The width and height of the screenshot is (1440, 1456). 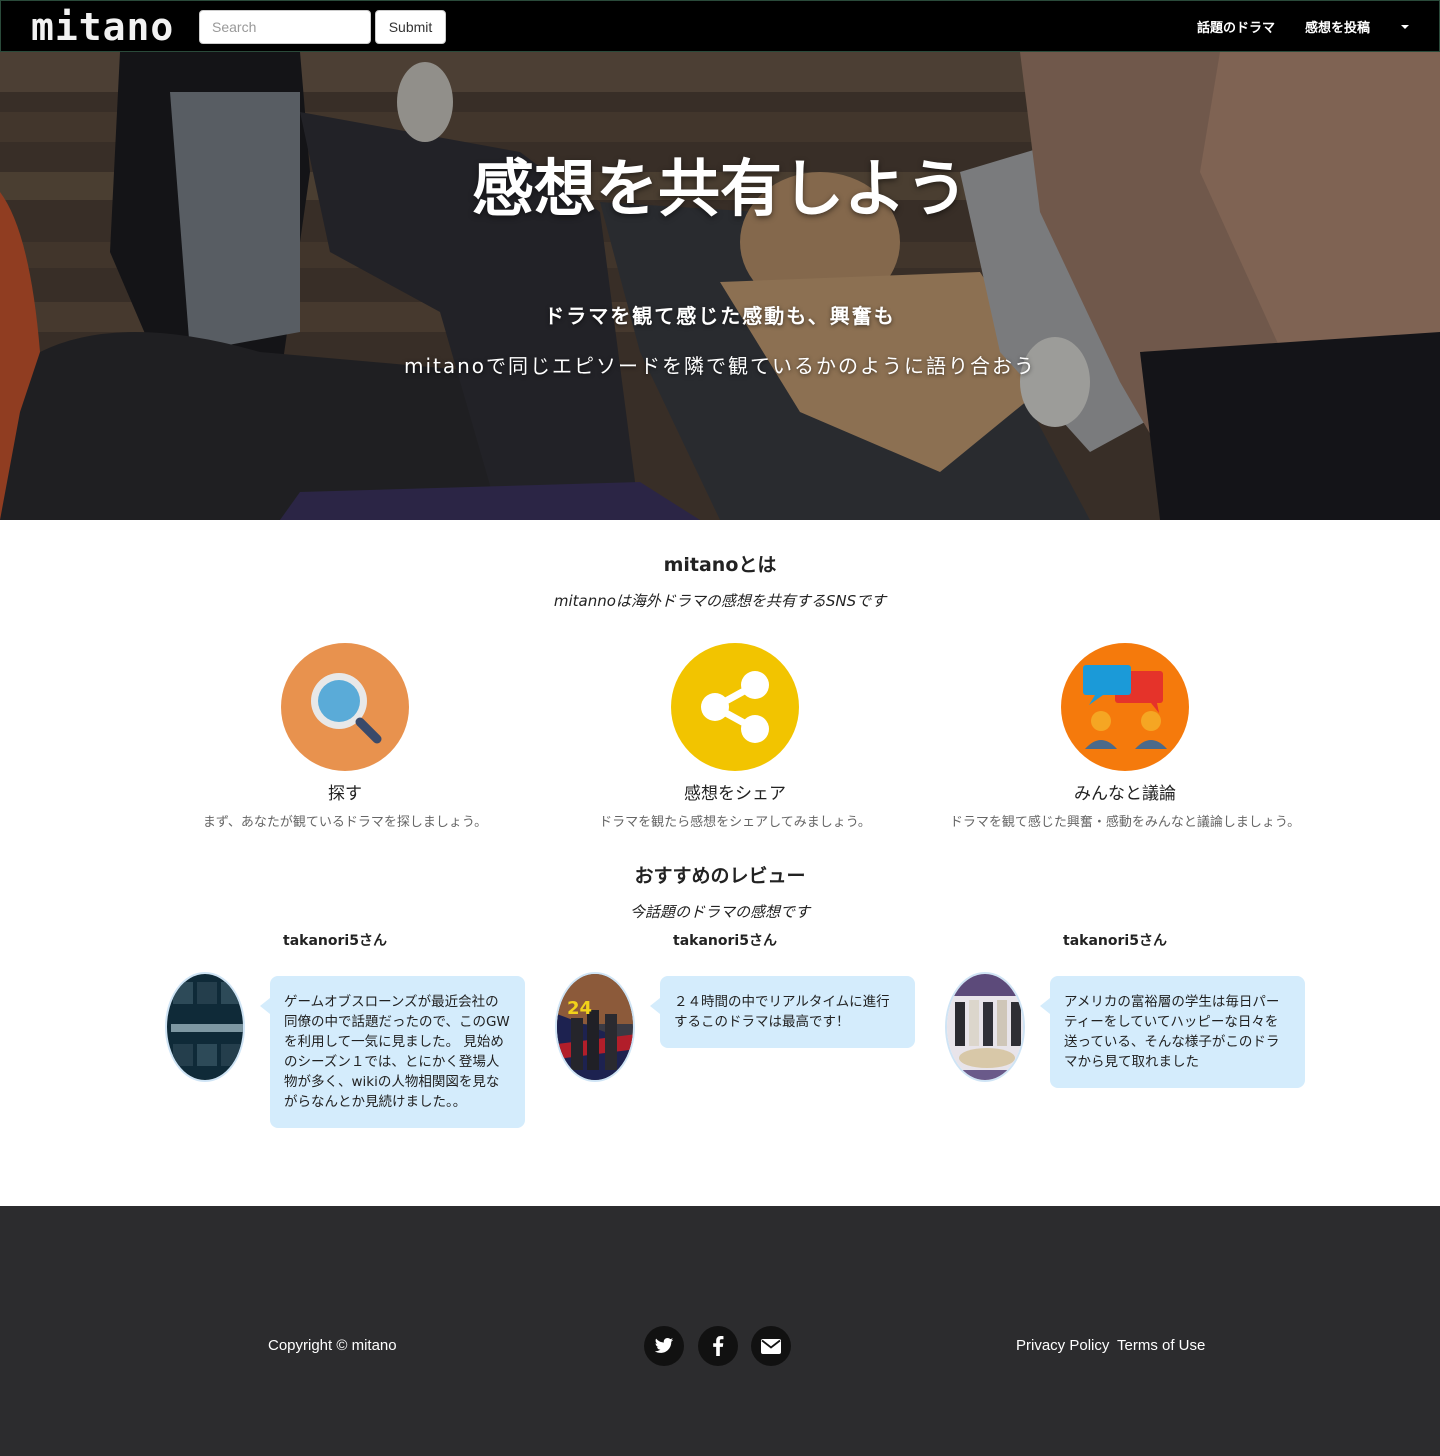 I want to click on feature-title: 感想をシェア, so click(x=735, y=794).